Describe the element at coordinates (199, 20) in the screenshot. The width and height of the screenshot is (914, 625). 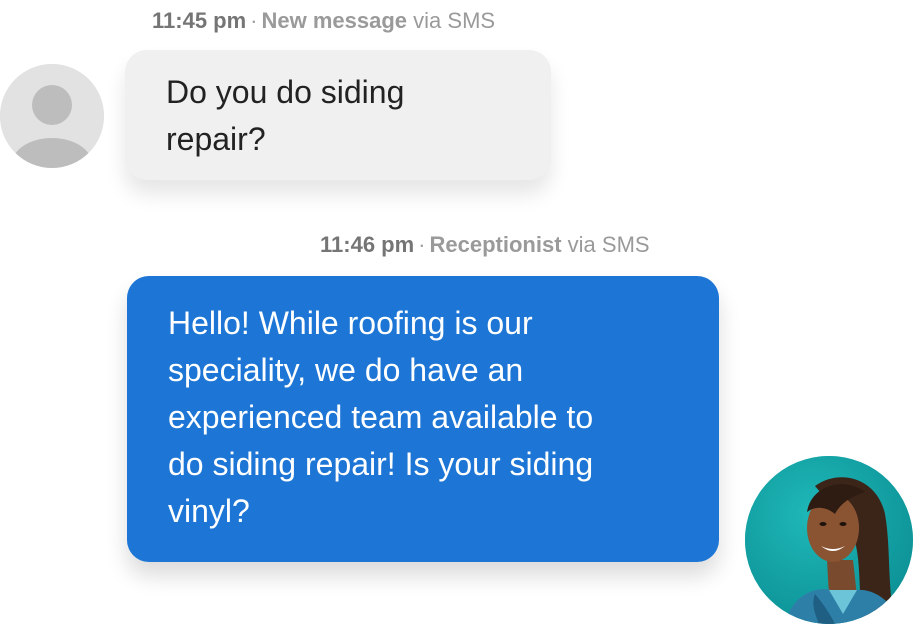
I see `message-time: 11:45 pm` at that location.